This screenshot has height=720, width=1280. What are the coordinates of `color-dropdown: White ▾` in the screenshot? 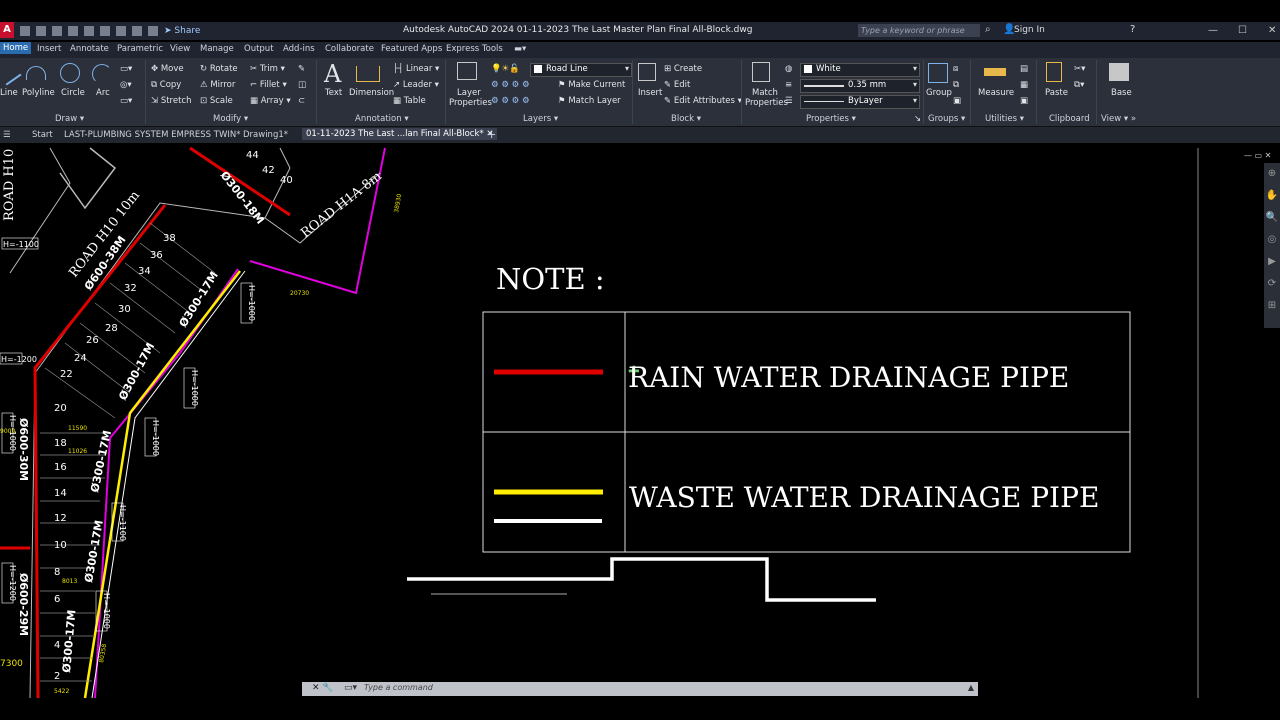 It's located at (860, 70).